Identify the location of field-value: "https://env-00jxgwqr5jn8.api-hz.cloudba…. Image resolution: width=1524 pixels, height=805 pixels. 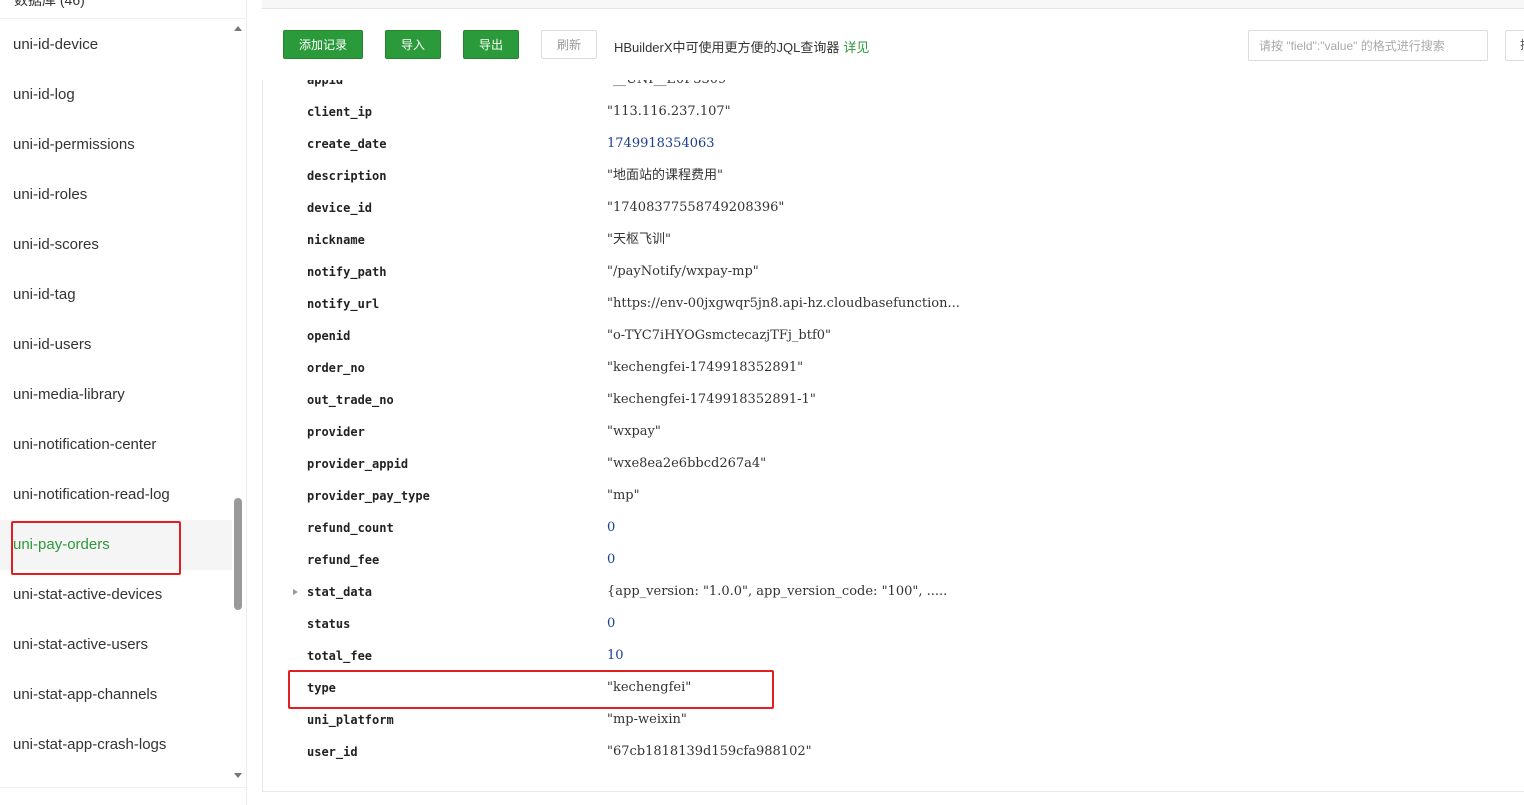
(783, 304).